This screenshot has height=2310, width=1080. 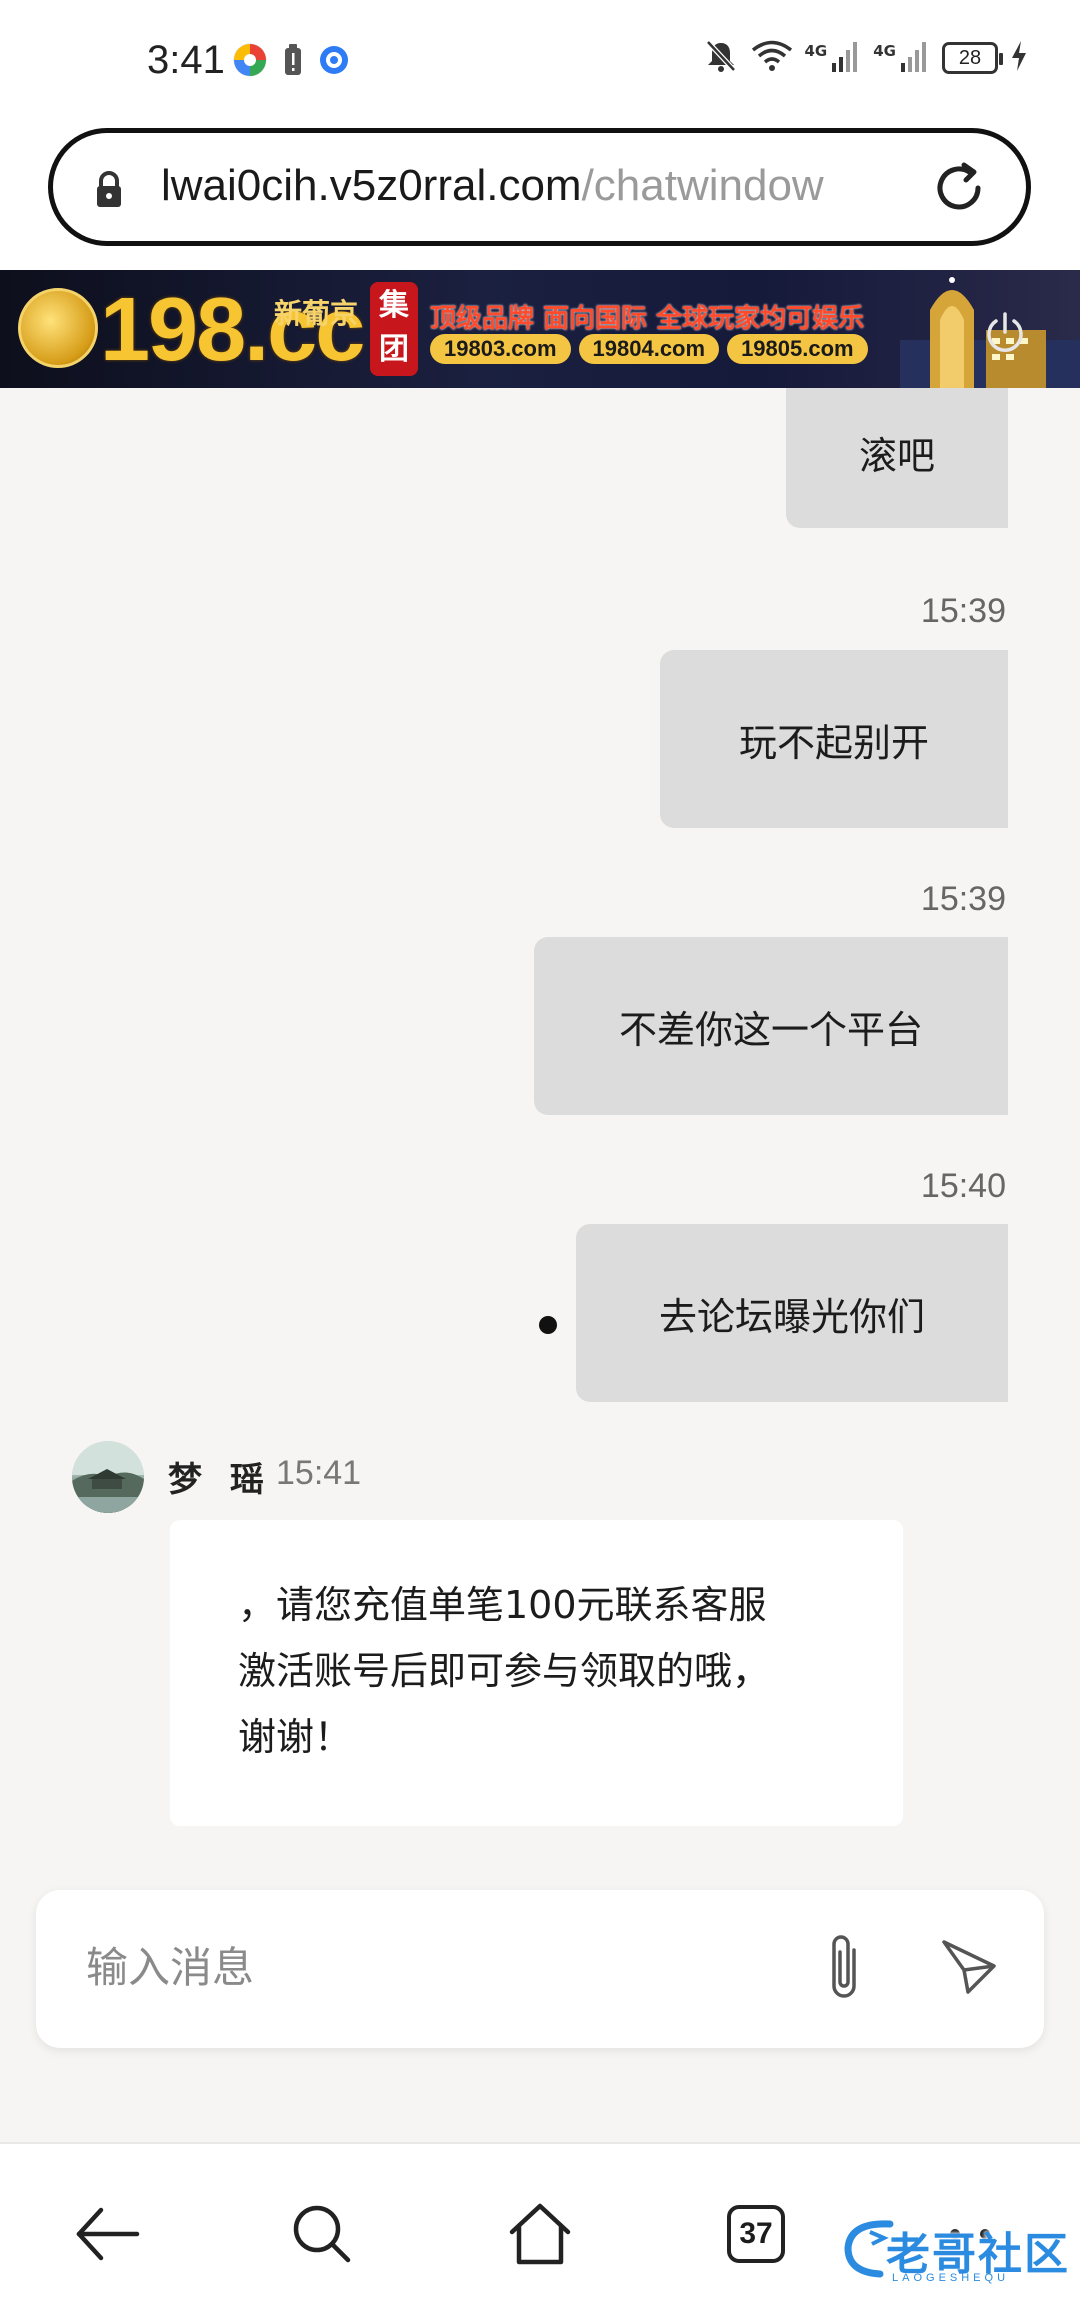 I want to click on tabs-button: 37, so click(x=756, y=2234).